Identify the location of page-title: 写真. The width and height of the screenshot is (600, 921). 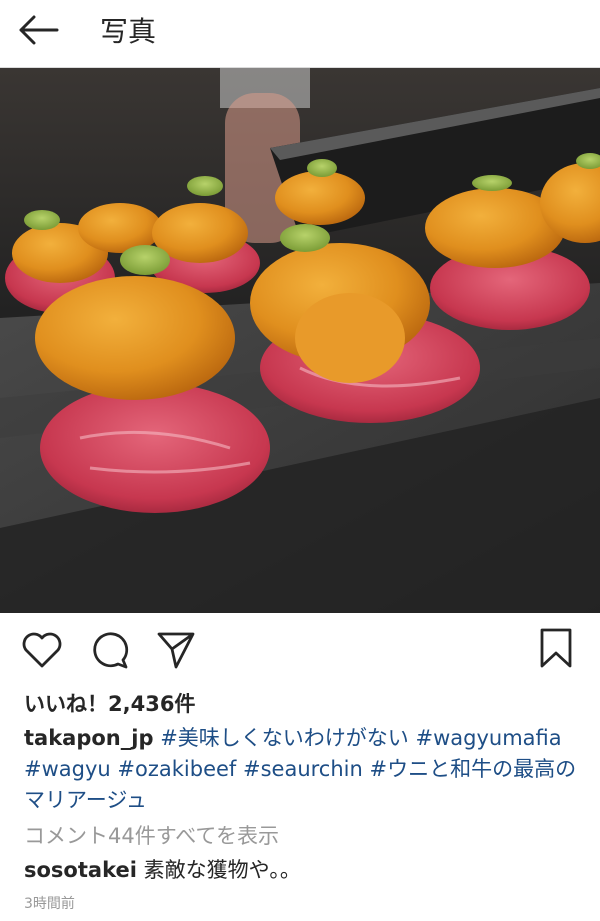
(128, 31).